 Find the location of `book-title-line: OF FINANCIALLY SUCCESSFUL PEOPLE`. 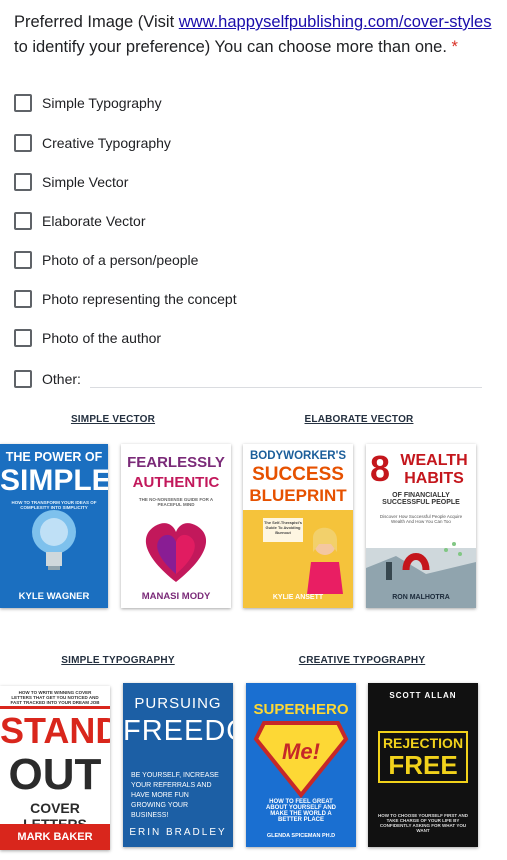

book-title-line: OF FINANCIALLY SUCCESSFUL PEOPLE is located at coordinates (421, 499).